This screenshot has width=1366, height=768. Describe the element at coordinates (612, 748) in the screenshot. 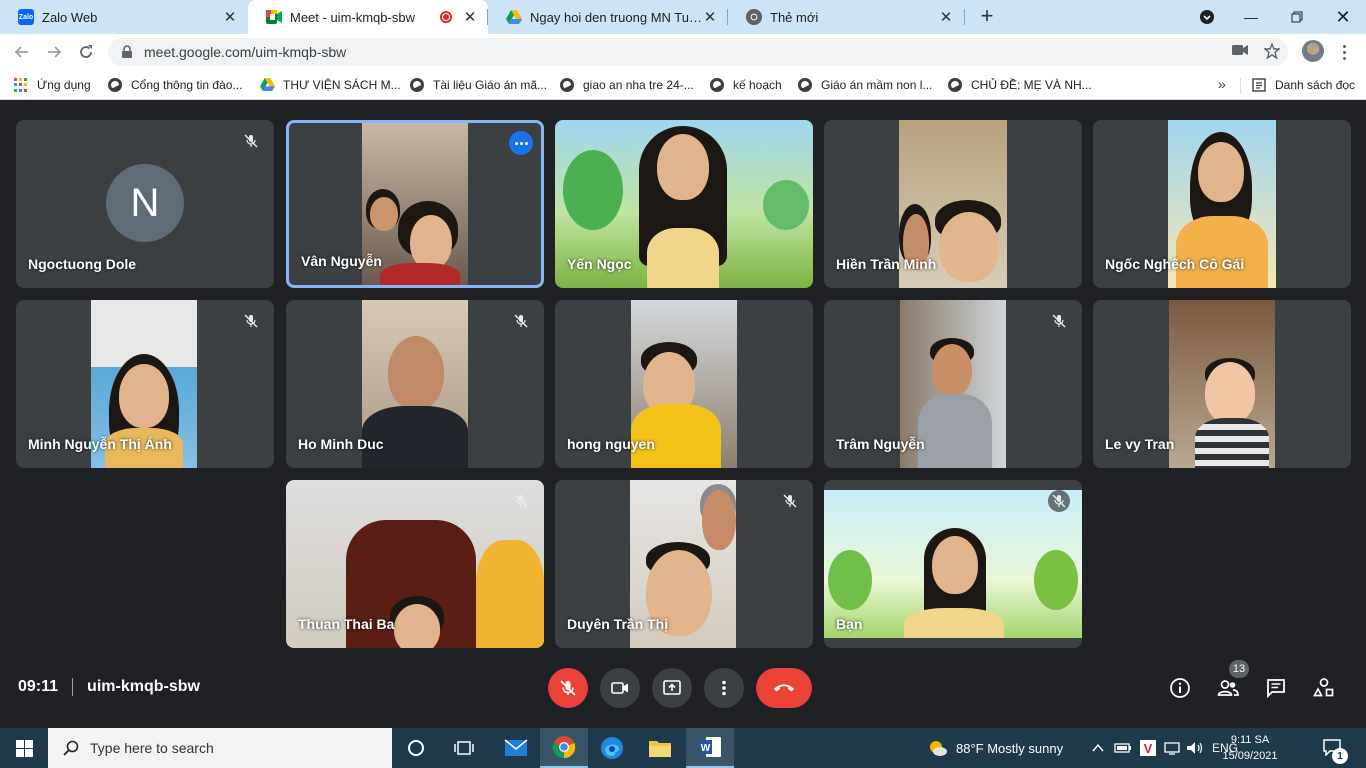

I see `taskbar-edge-app` at that location.